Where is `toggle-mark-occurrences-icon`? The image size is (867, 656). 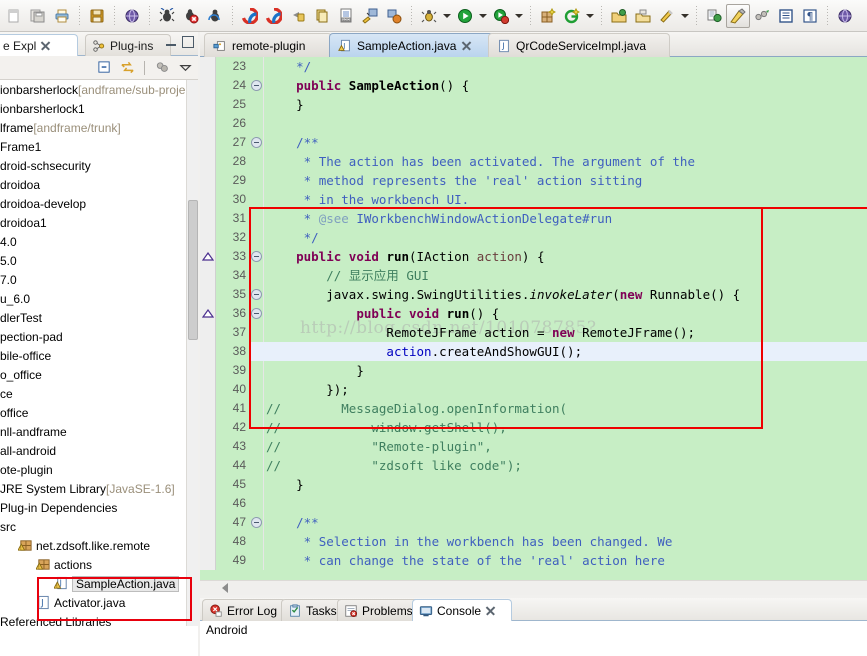 toggle-mark-occurrences-icon is located at coordinates (714, 16).